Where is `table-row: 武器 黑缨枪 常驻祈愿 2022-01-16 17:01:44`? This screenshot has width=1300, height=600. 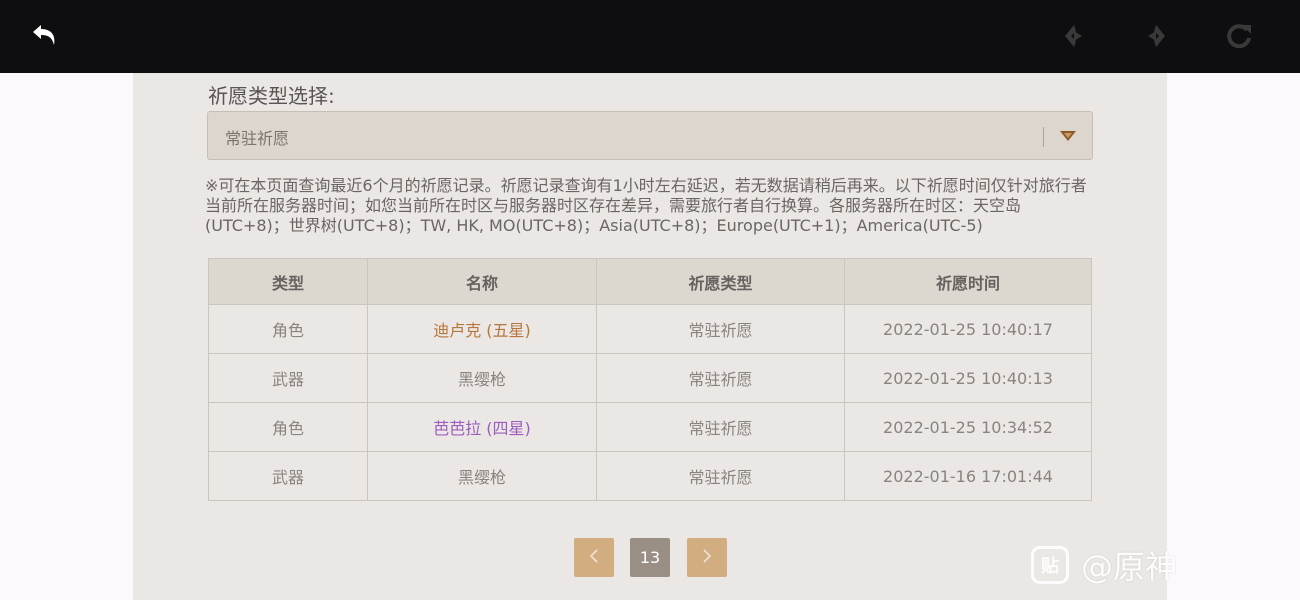
table-row: 武器 黑缨枪 常驻祈愿 2022-01-16 17:01:44 is located at coordinates (650, 476).